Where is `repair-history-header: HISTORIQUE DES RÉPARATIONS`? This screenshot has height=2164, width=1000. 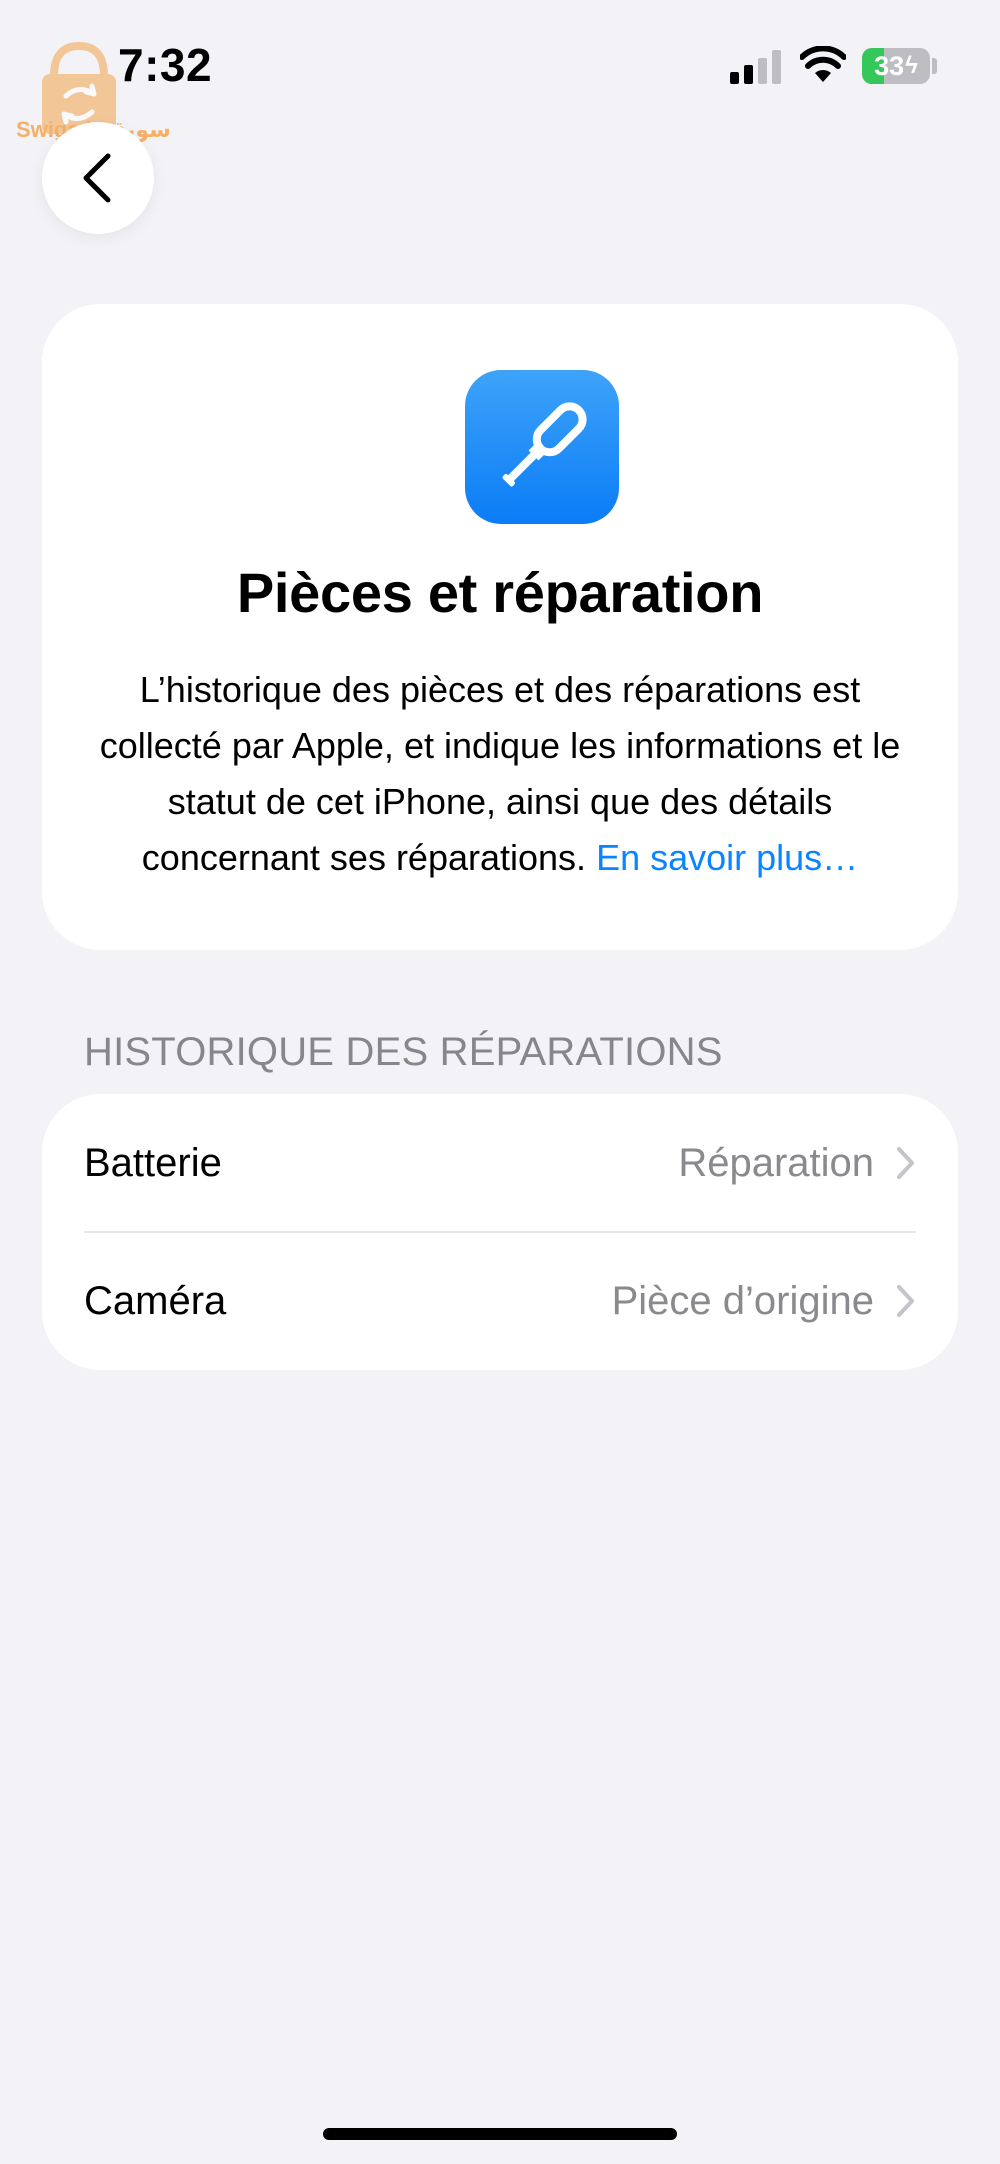
repair-history-header: HISTORIQUE DES RÉPARATIONS is located at coordinates (403, 1052).